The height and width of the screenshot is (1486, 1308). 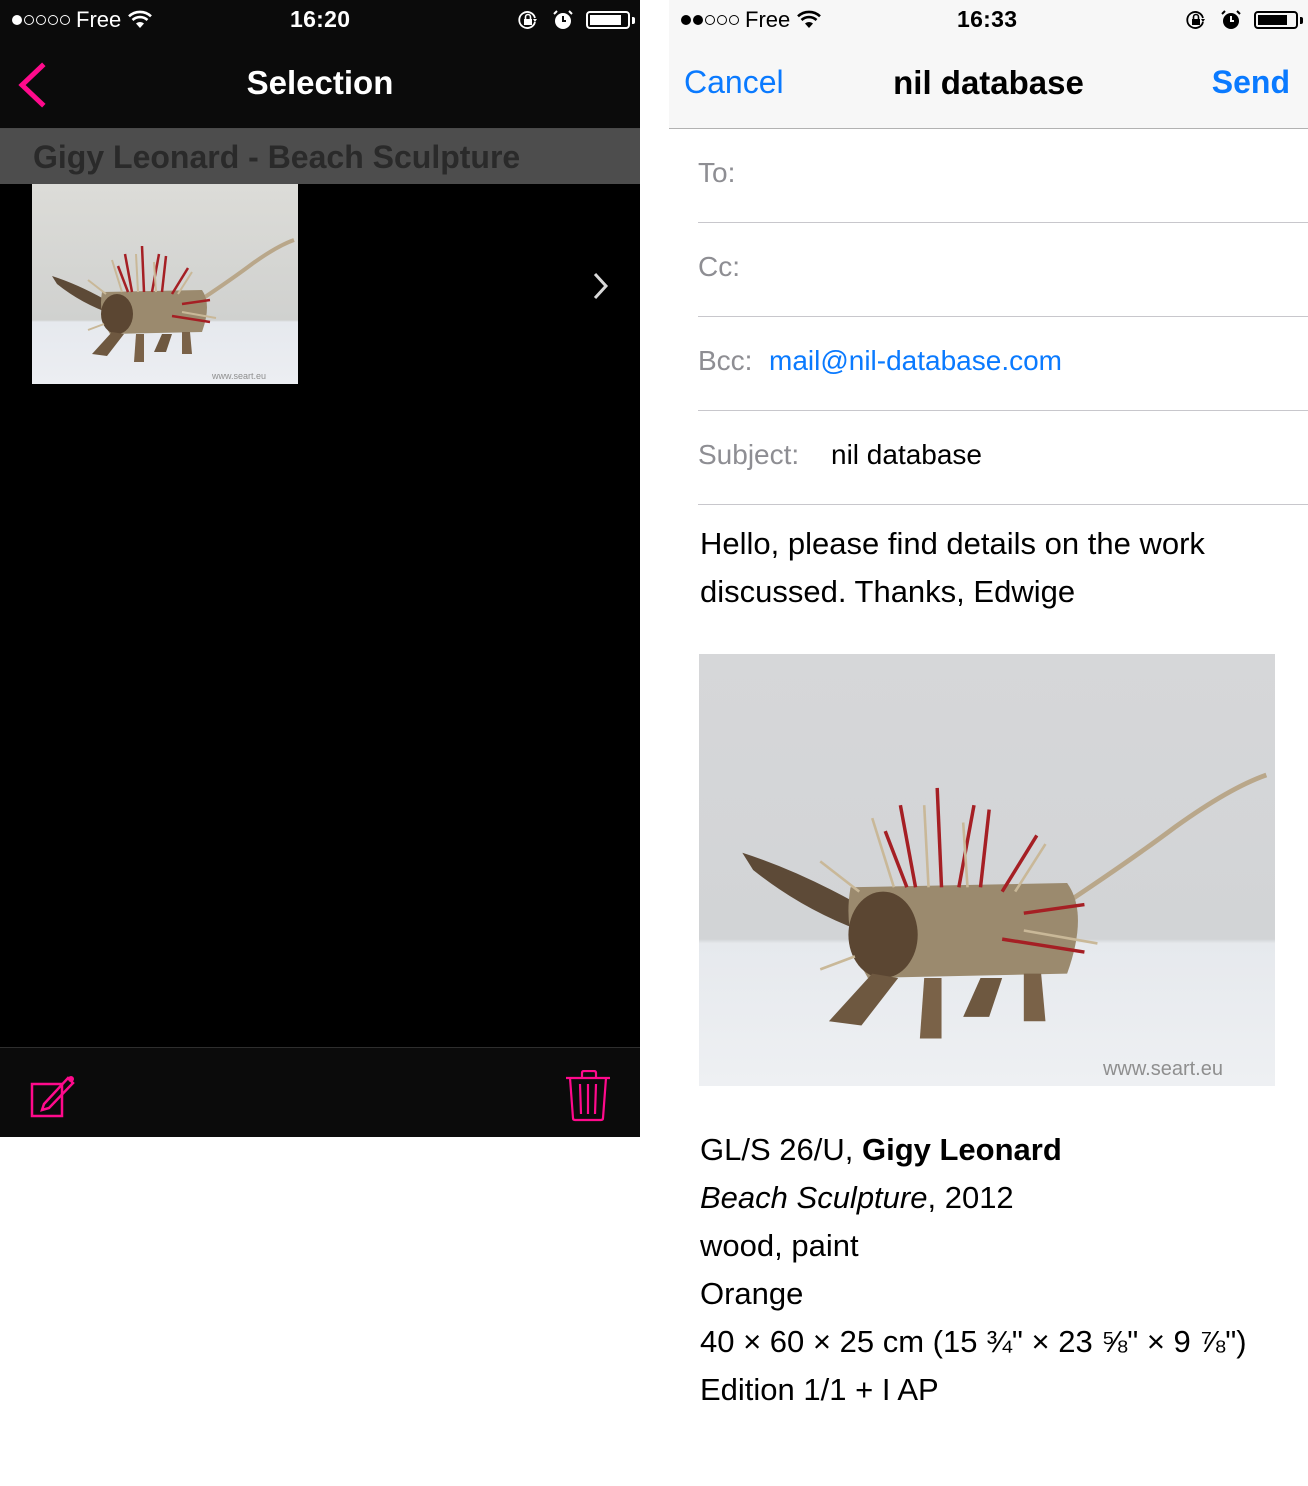 I want to click on to-field: To:, so click(x=1003, y=176).